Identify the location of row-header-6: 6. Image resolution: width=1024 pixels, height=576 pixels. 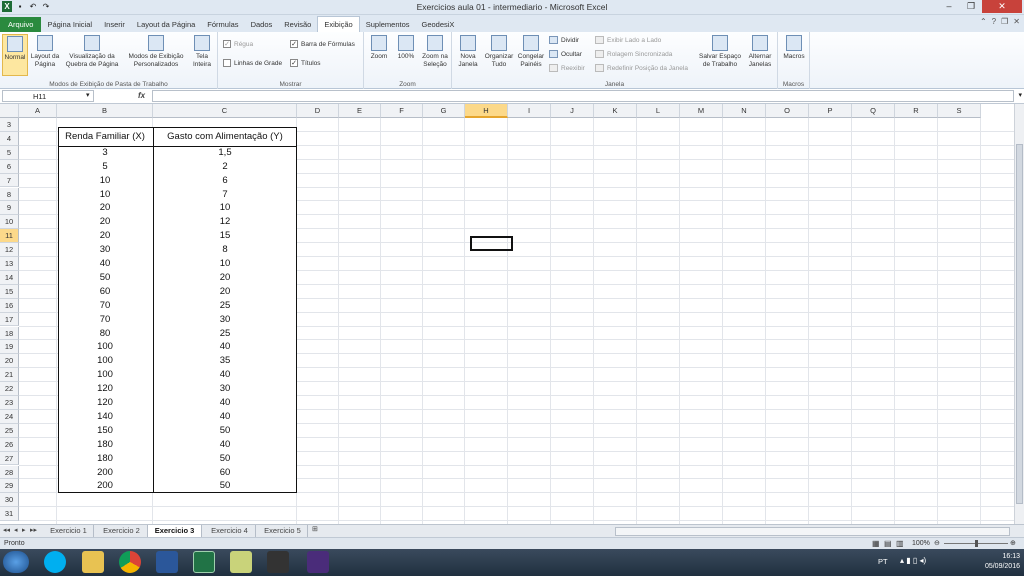
(9, 166).